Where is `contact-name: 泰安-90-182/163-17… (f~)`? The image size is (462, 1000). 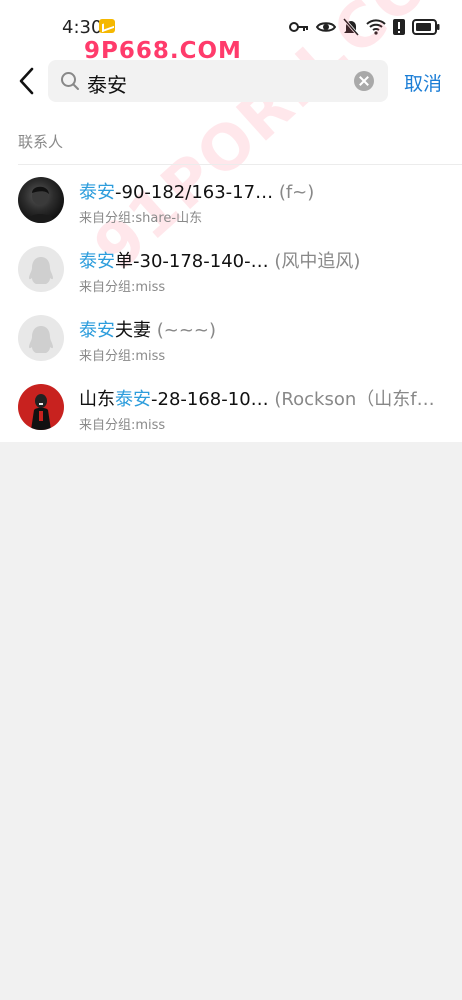
contact-name: 泰安-90-182/163-17… (f~) is located at coordinates (264, 191).